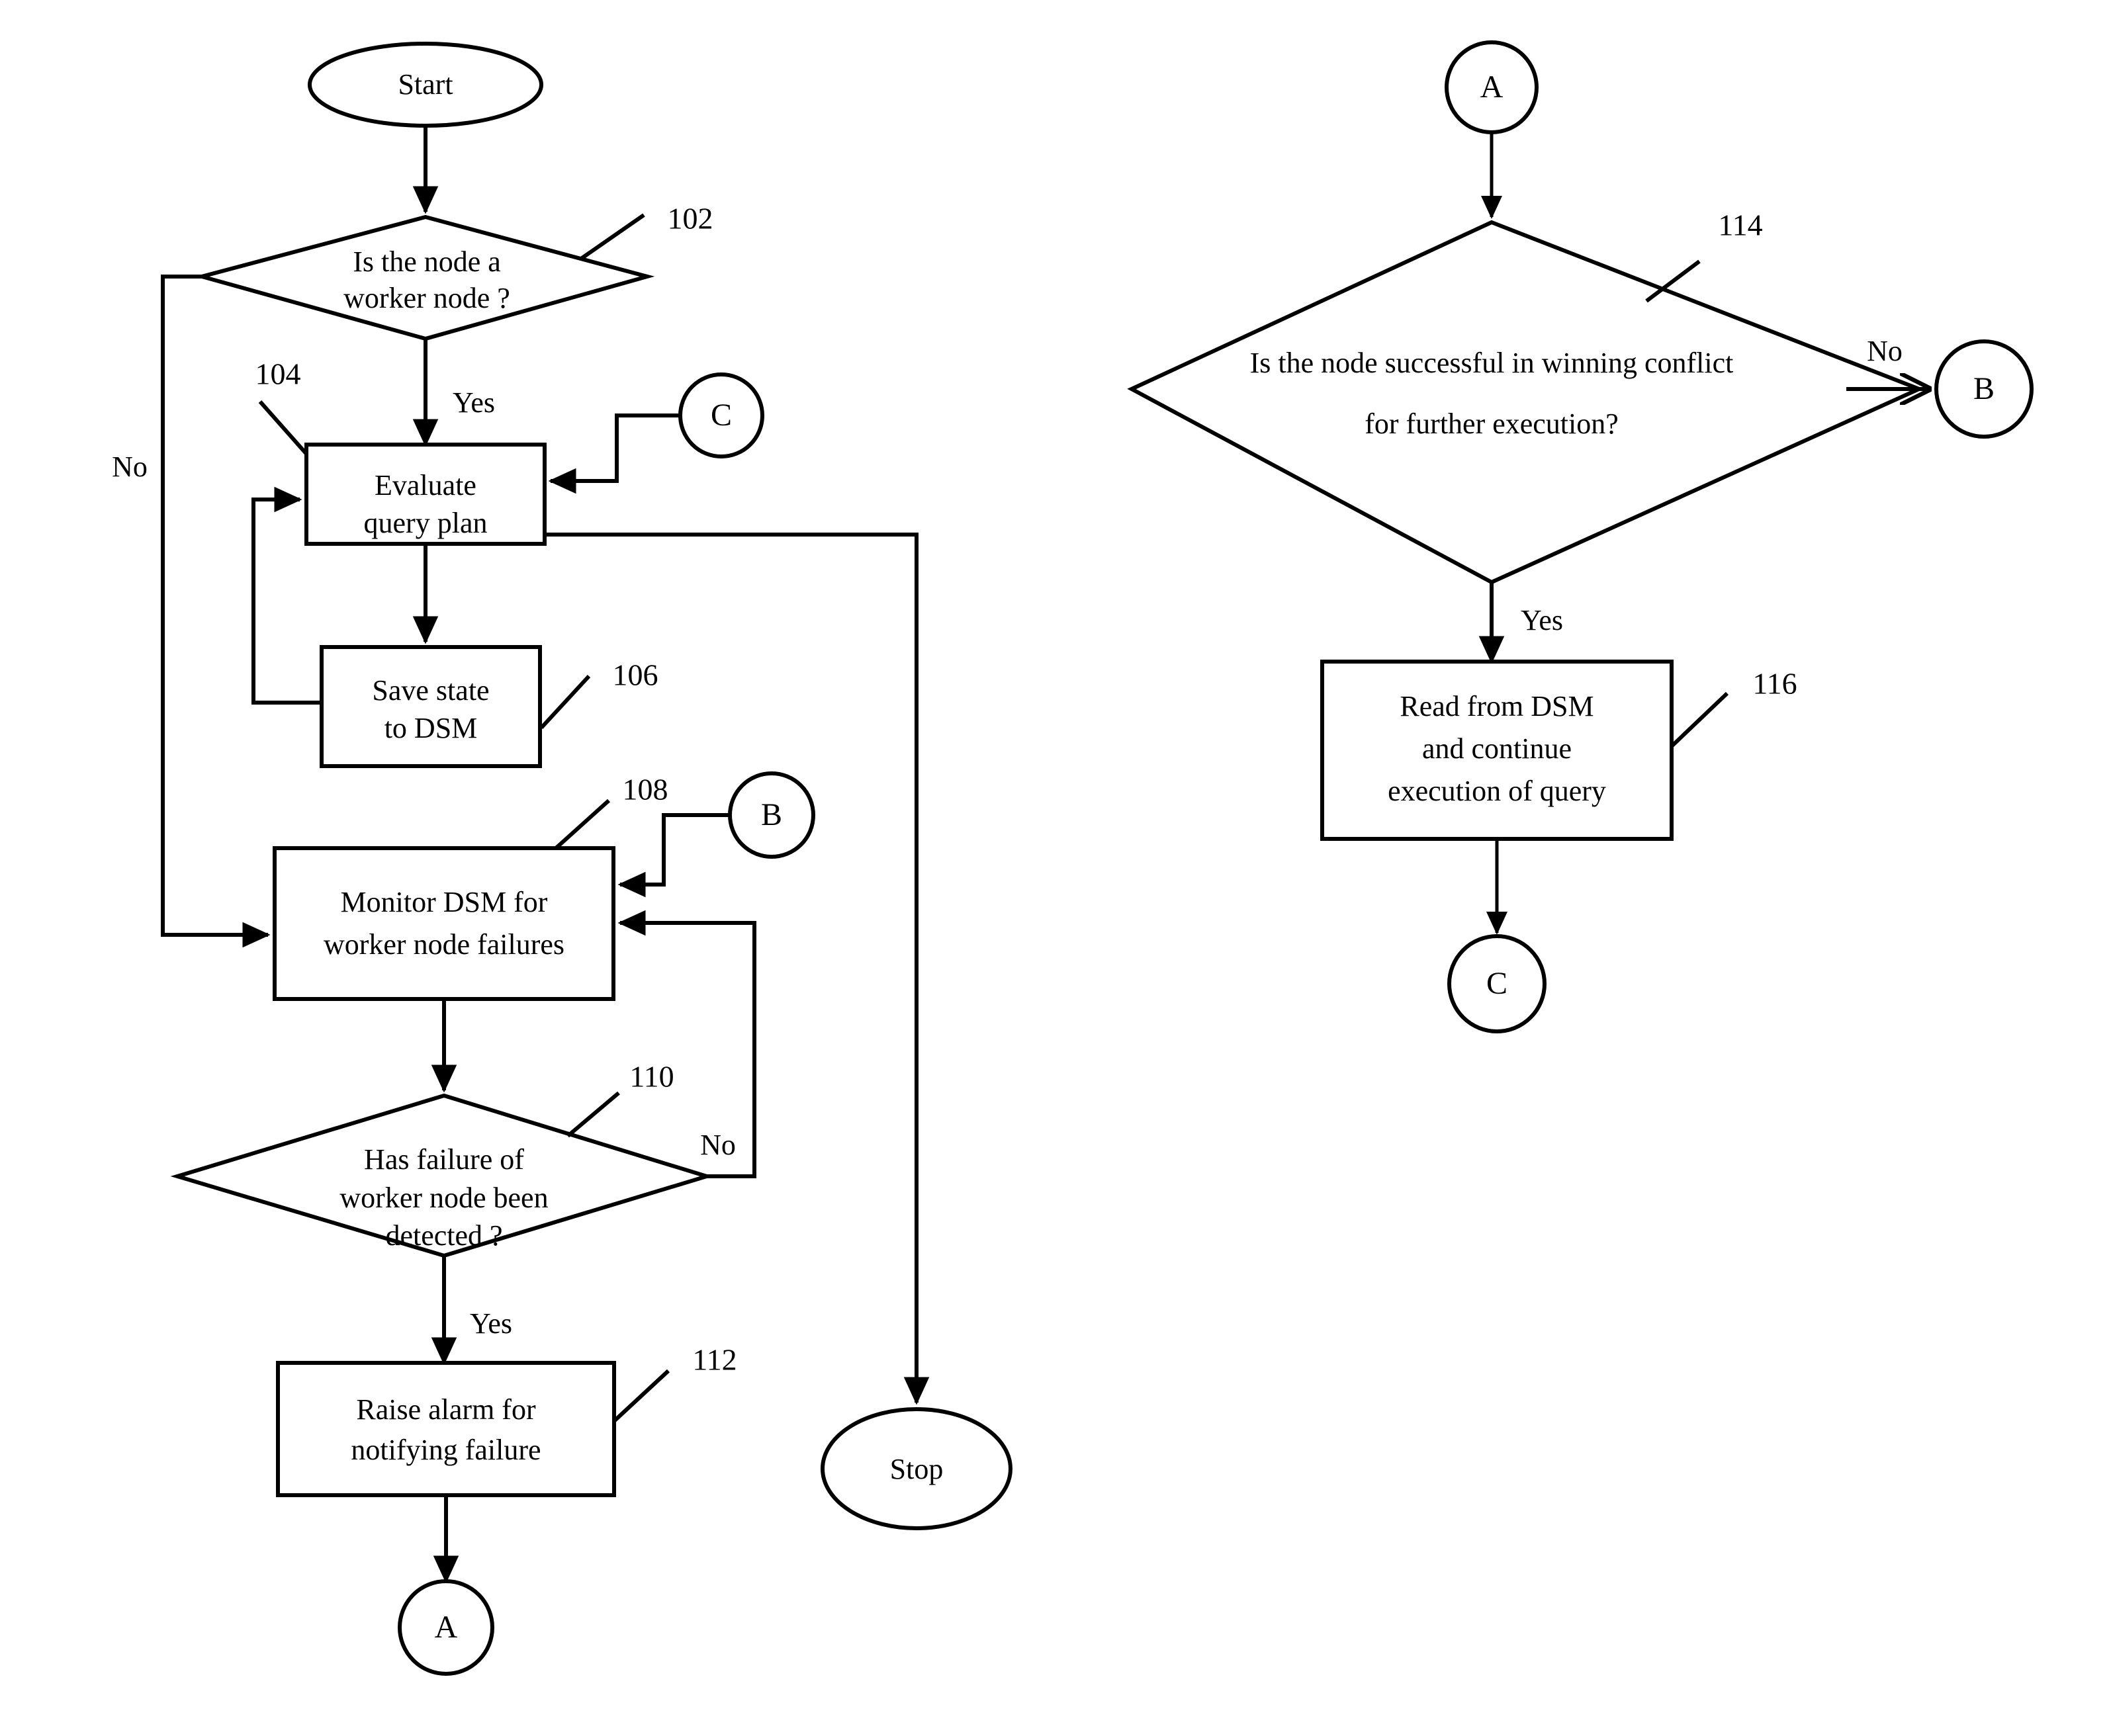 The image size is (2111, 1736). I want to click on stop-terminal: Stop, so click(916, 1468).